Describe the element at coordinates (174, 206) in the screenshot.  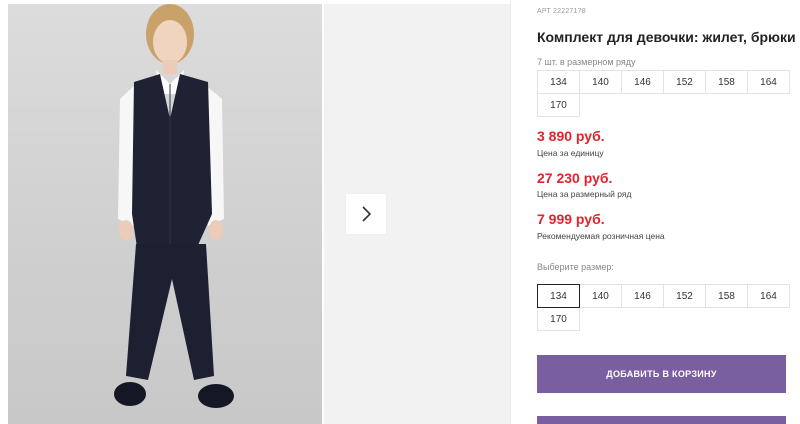
I see `girl-in-suit-image` at that location.